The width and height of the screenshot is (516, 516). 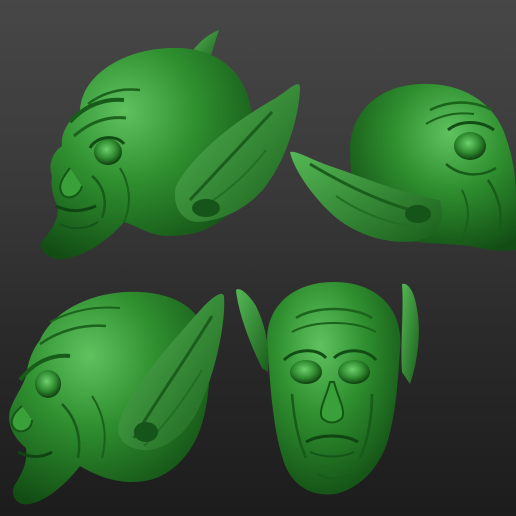 What do you see at coordinates (403, 167) in the screenshot?
I see `goblin-head-right-profile` at bounding box center [403, 167].